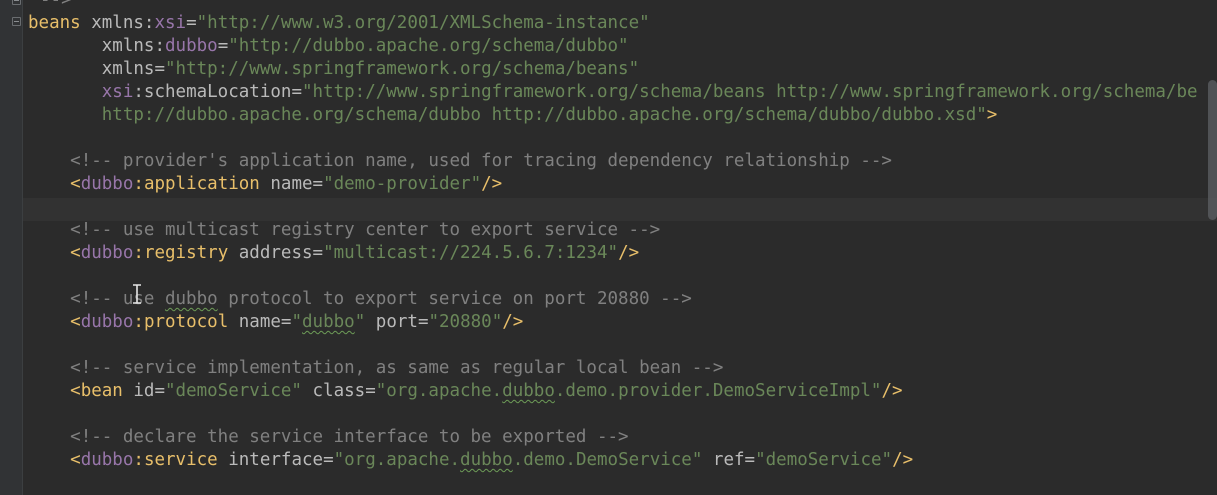 The height and width of the screenshot is (495, 1217). Describe the element at coordinates (824, 460) in the screenshot. I see `code-token: "demoService"` at that location.